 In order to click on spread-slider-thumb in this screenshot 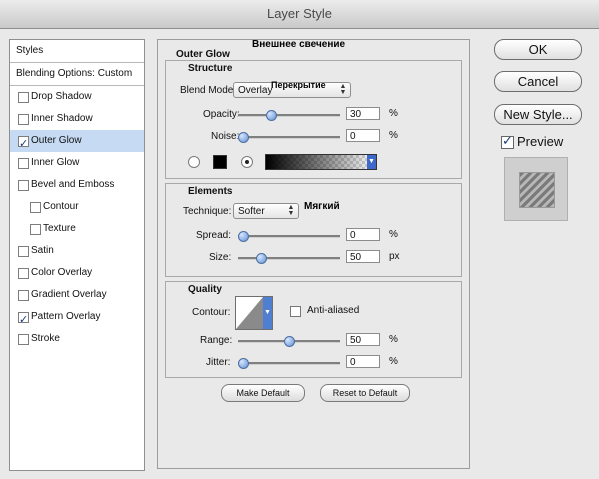, I will do `click(243, 236)`.